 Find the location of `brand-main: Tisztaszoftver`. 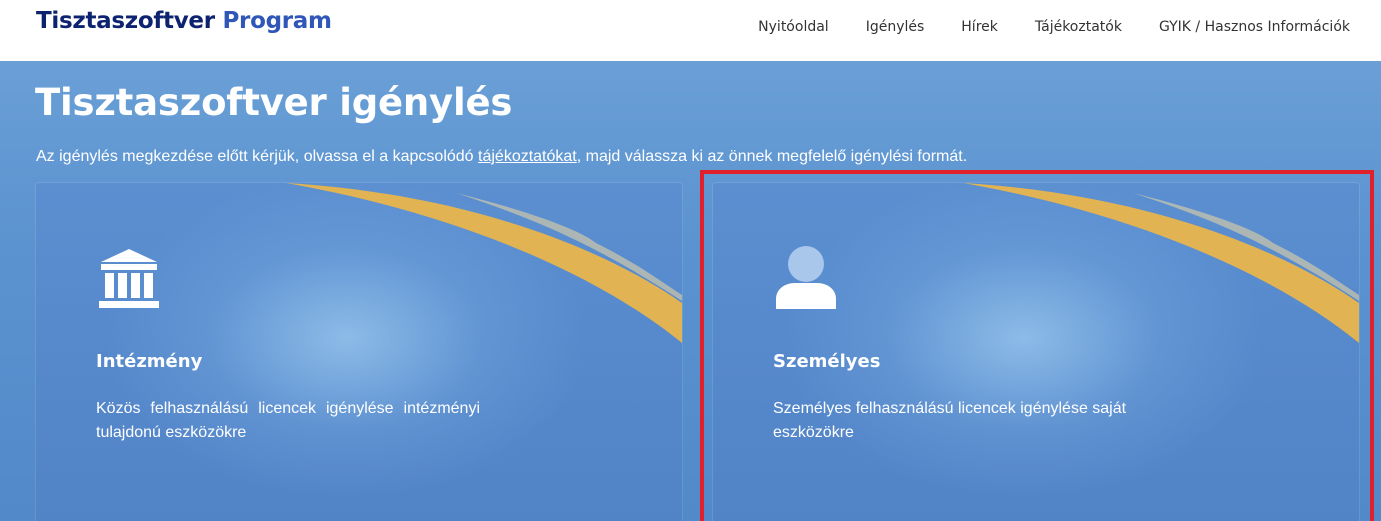

brand-main: Tisztaszoftver is located at coordinates (125, 21).